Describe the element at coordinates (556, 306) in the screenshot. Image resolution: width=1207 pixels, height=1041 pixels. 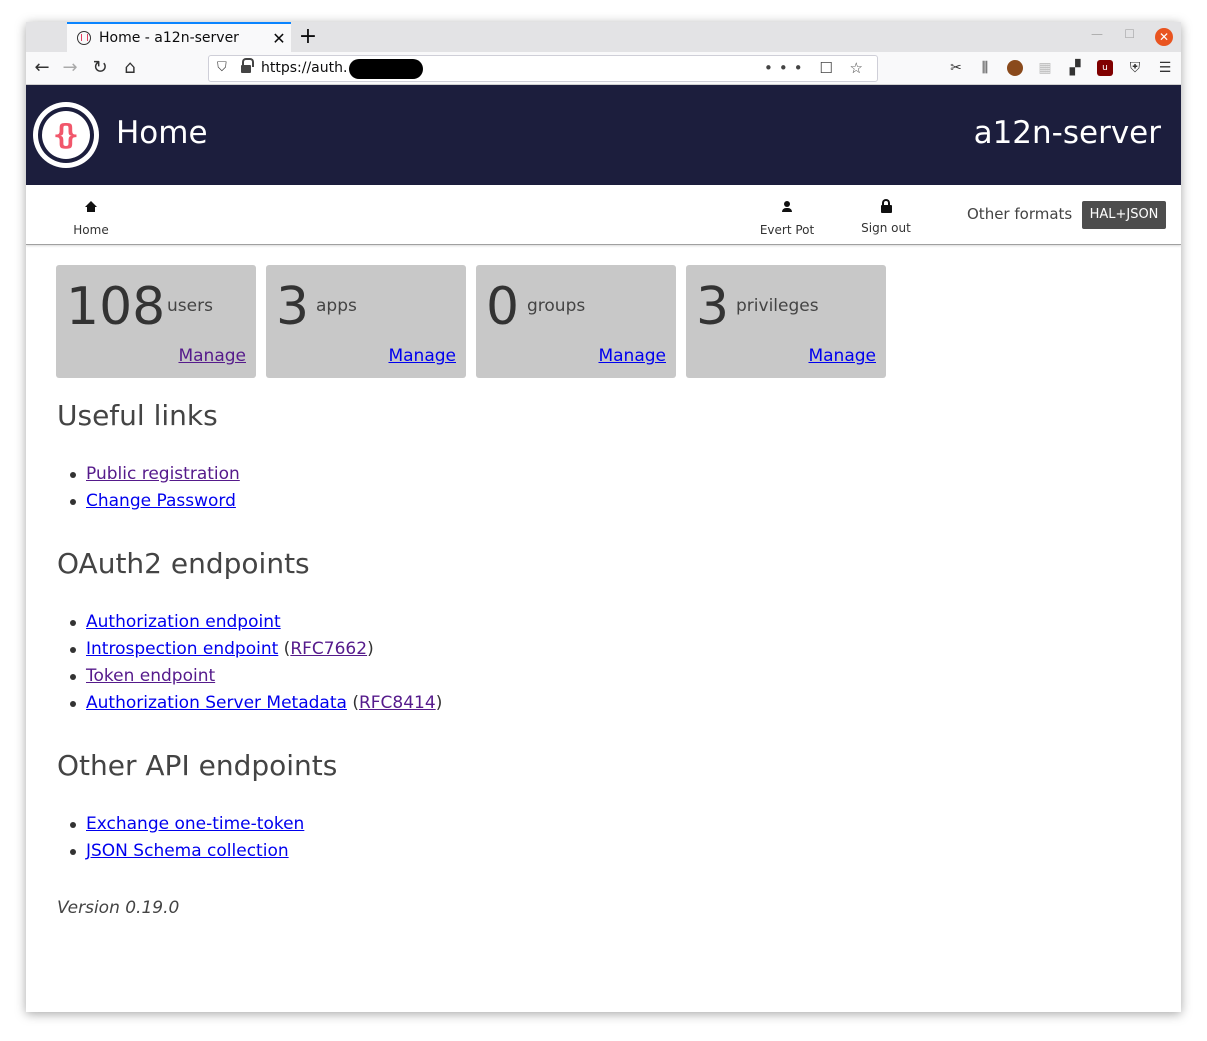
I see `stat-label: groups` at that location.